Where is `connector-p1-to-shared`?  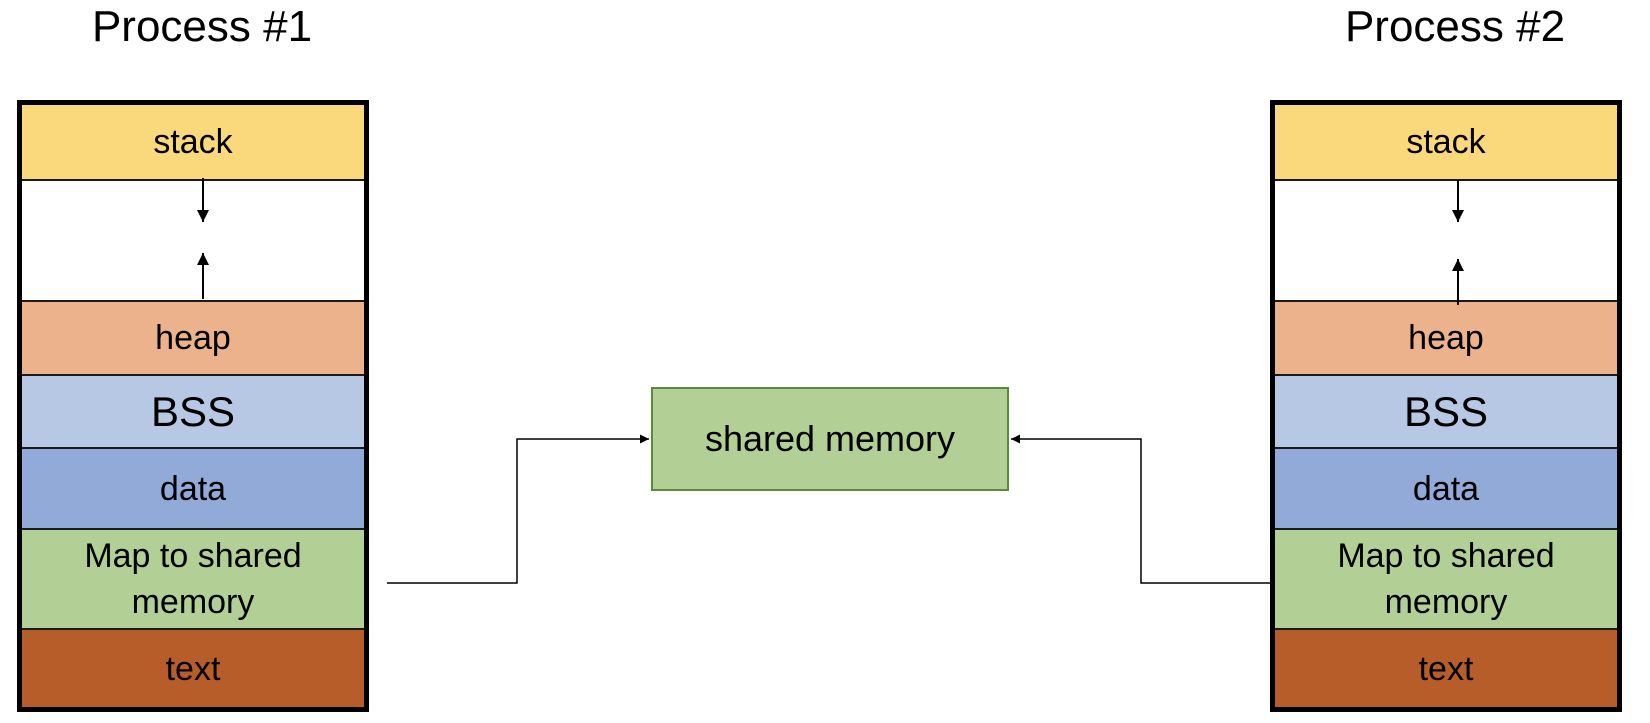 connector-p1-to-shared is located at coordinates (518, 509).